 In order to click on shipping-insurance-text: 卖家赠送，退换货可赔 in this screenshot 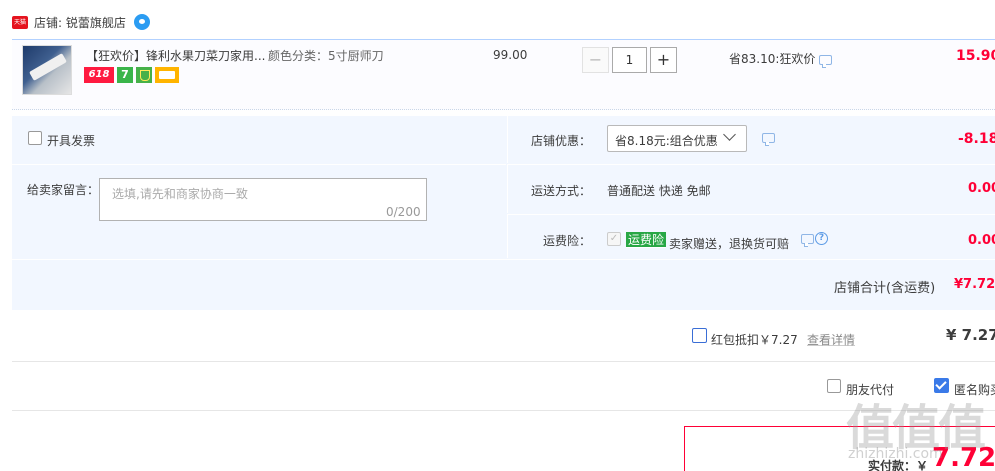, I will do `click(729, 244)`.